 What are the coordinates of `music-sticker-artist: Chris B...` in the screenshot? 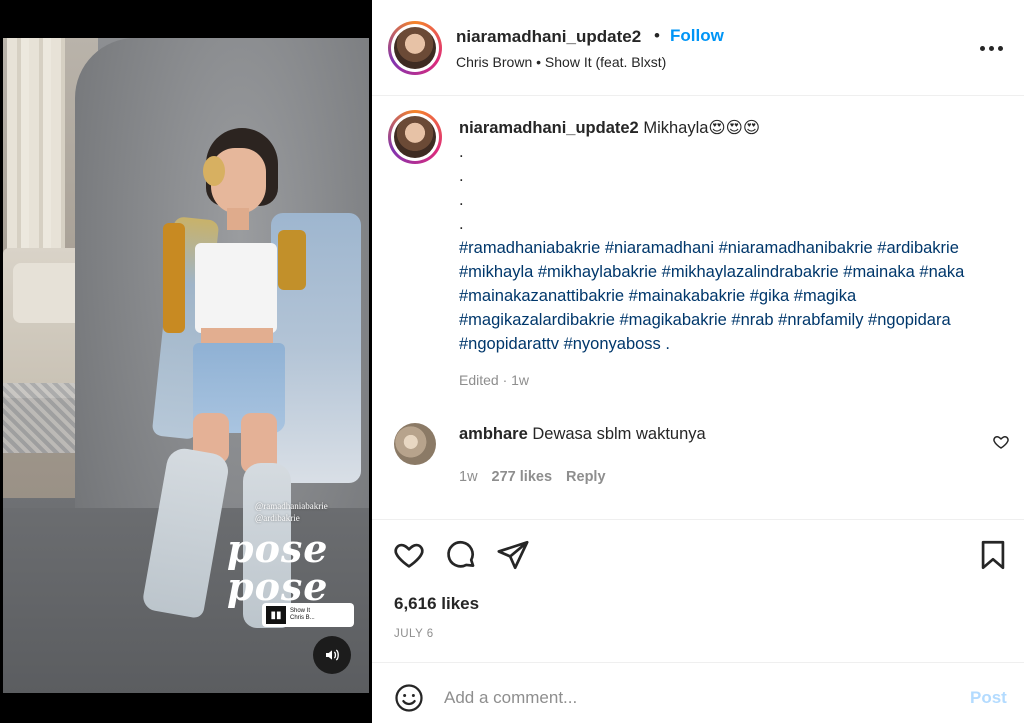 It's located at (302, 618).